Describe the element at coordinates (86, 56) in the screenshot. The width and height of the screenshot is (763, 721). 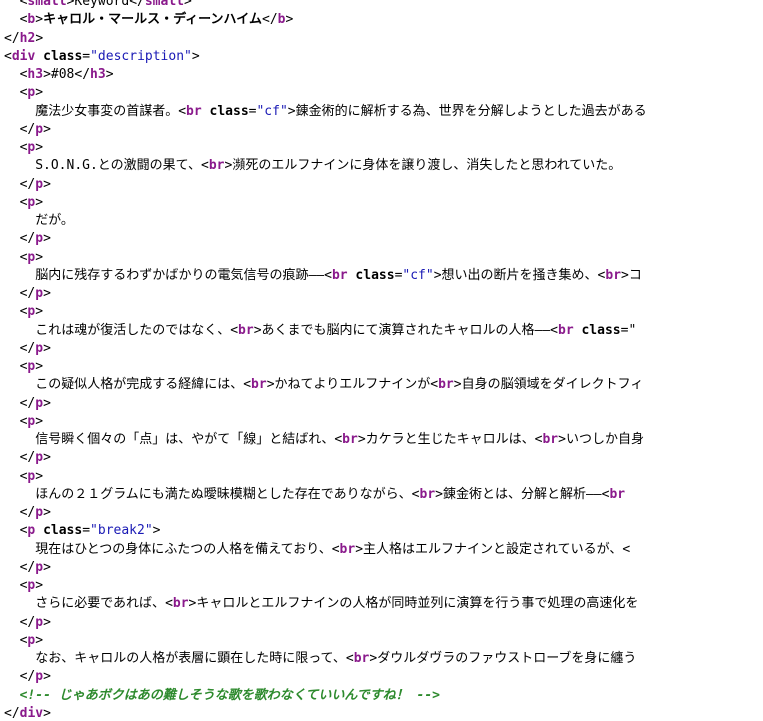
I see `code-token-punct: =` at that location.